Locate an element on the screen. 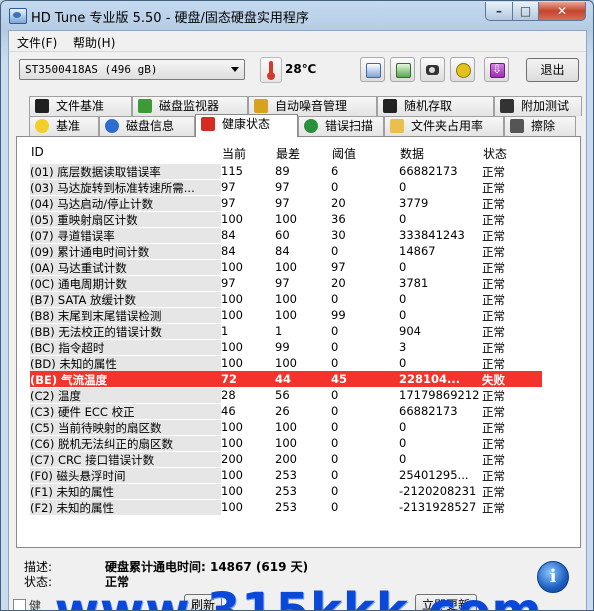 The height and width of the screenshot is (611, 594). error-scan-icon is located at coordinates (311, 126).